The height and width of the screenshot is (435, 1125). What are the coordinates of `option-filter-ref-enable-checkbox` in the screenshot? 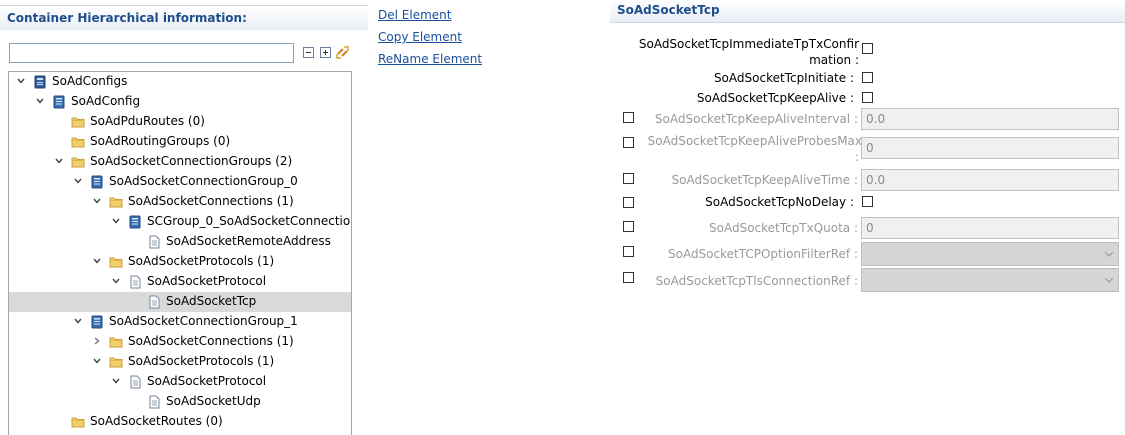 It's located at (628, 251).